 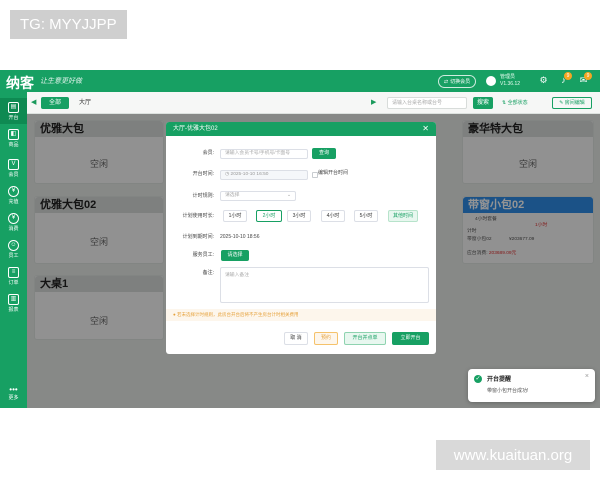 I want to click on room-edit-button: ✎ 房间编辑, so click(x=572, y=103).